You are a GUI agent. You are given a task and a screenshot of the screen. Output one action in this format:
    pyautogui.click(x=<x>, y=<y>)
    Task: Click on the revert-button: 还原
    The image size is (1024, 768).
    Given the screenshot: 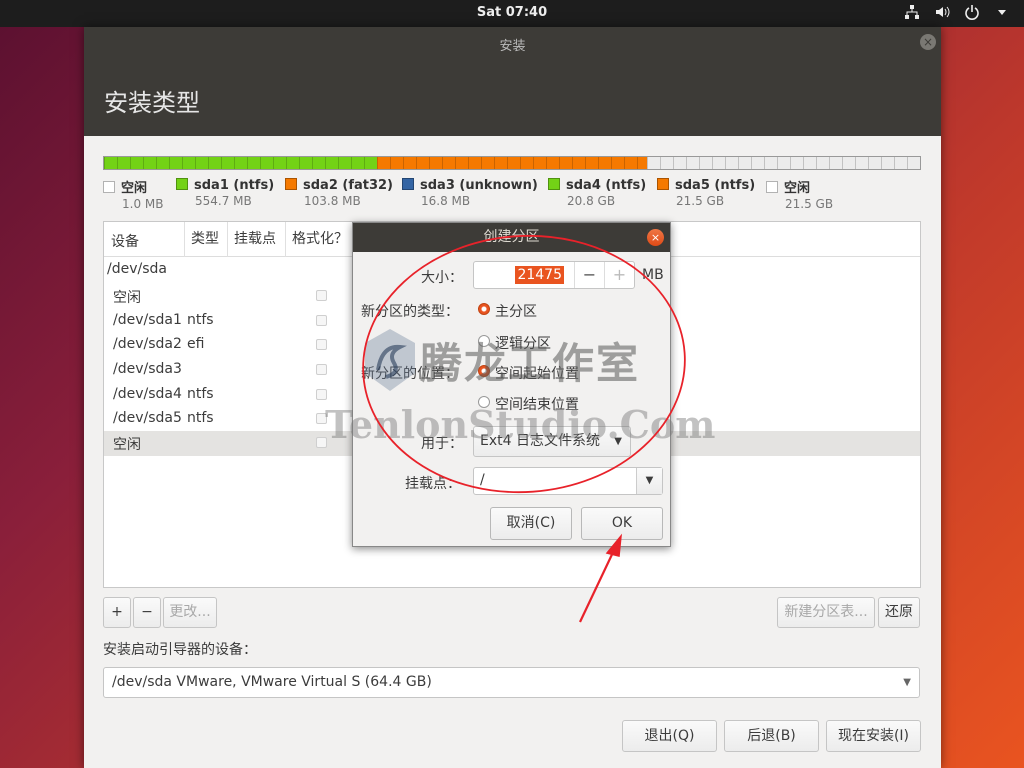 What is the action you would take?
    pyautogui.click(x=899, y=612)
    